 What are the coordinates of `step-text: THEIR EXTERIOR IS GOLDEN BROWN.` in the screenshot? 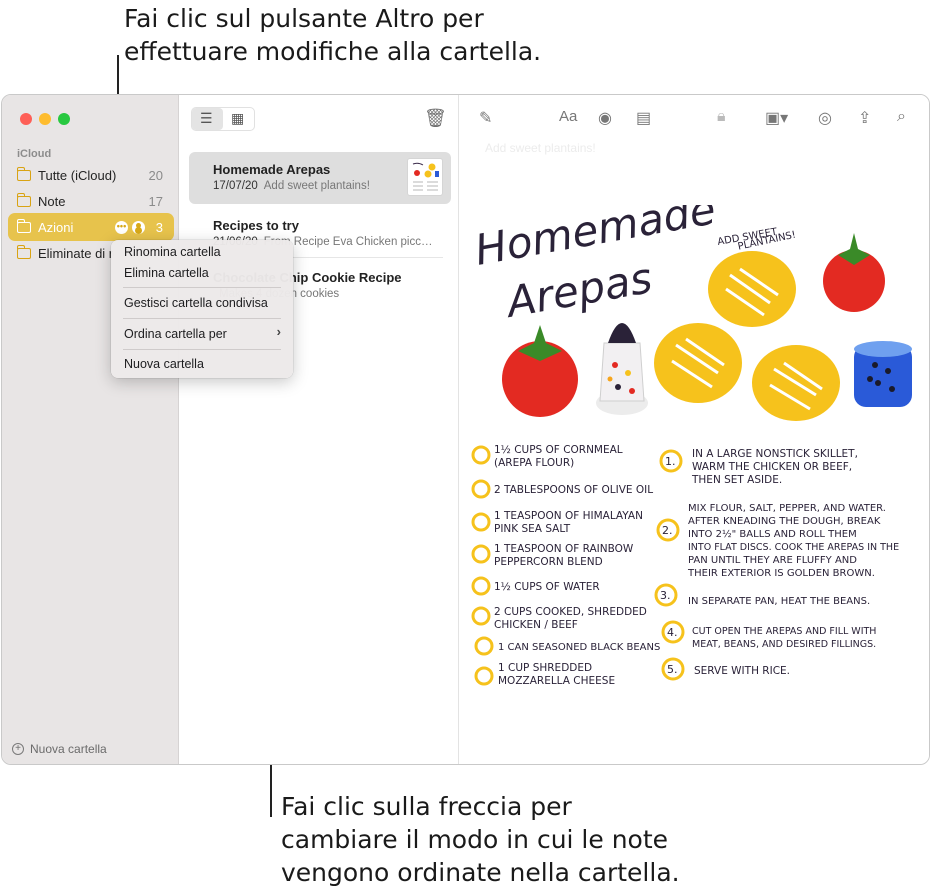 It's located at (781, 573).